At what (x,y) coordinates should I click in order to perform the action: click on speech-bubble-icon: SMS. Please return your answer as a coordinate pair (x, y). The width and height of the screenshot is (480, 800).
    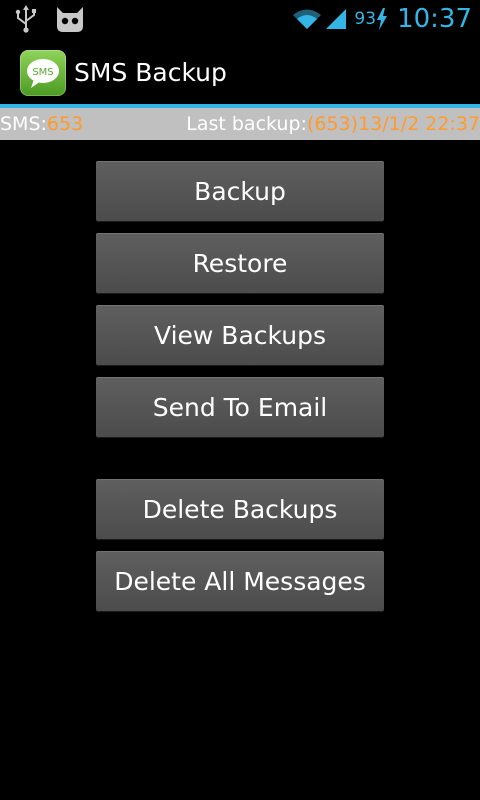
    Looking at the image, I should click on (43, 73).